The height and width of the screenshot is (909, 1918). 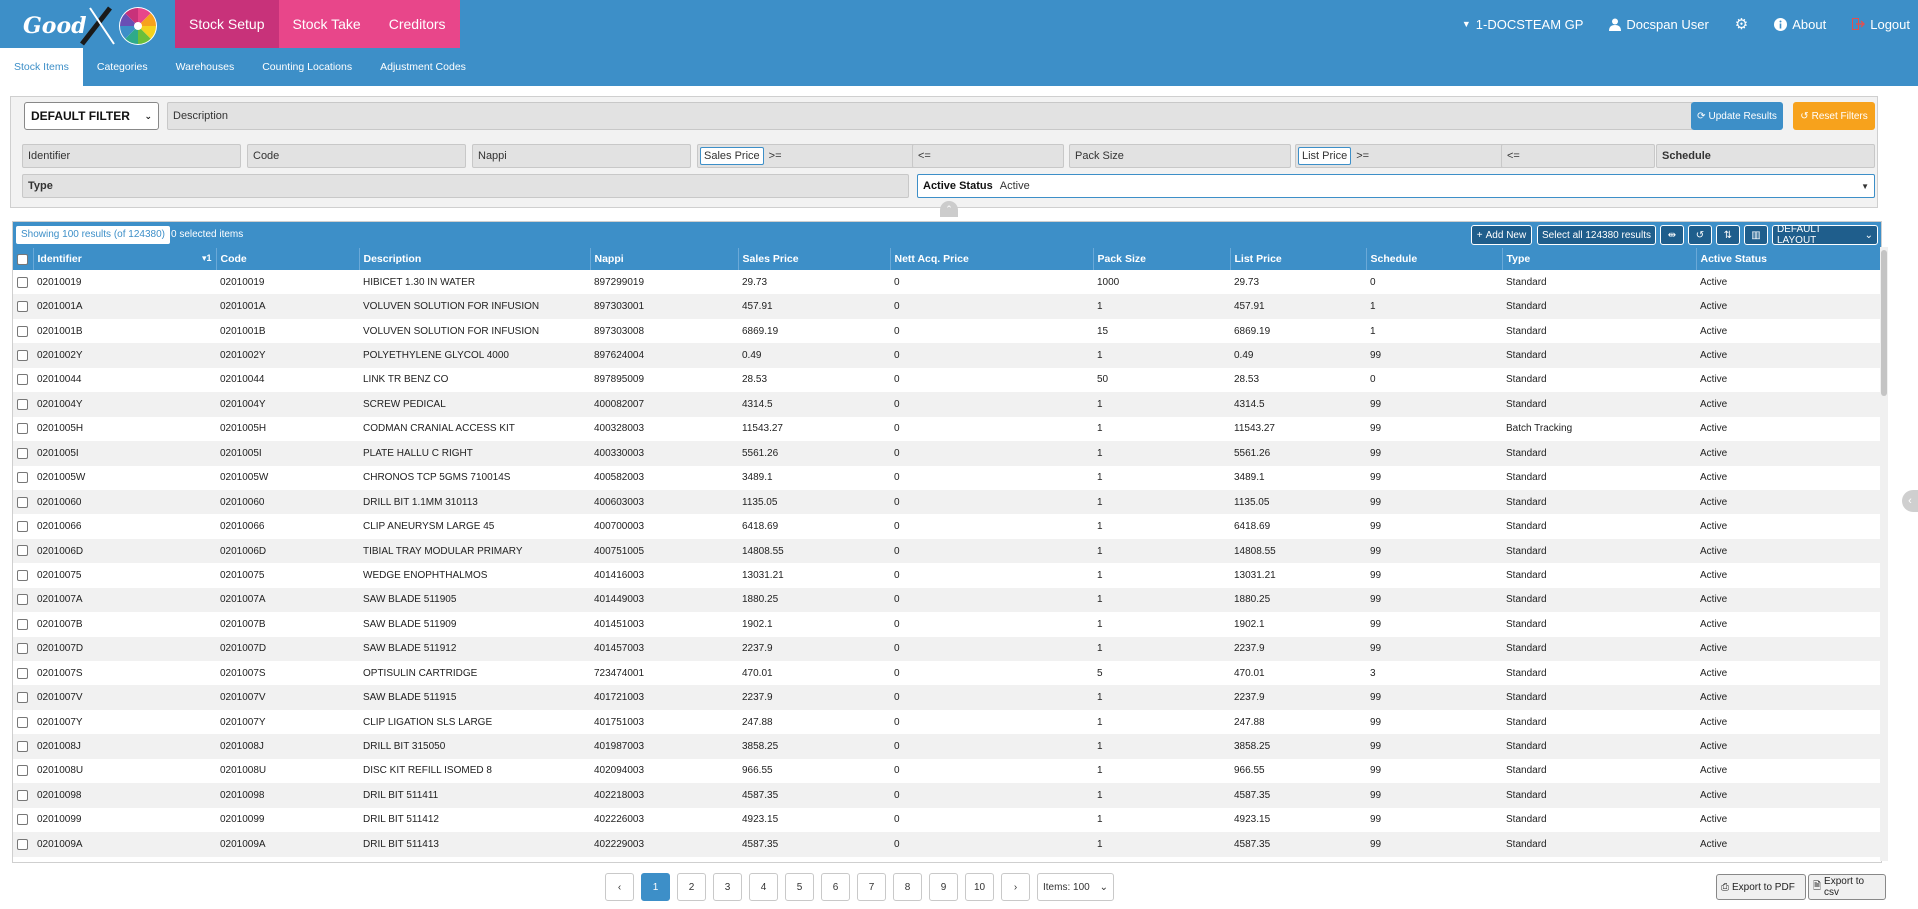 I want to click on code-filter: Code, so click(x=356, y=156).